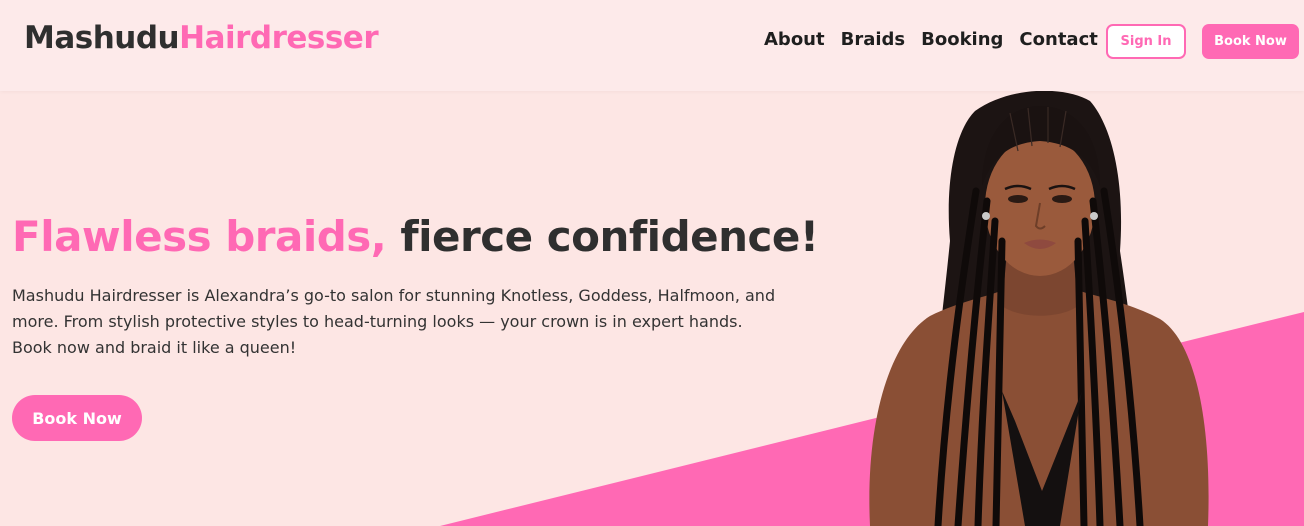 This screenshot has height=526, width=1304. I want to click on hero-title-main: fierce confidence!, so click(602, 236).